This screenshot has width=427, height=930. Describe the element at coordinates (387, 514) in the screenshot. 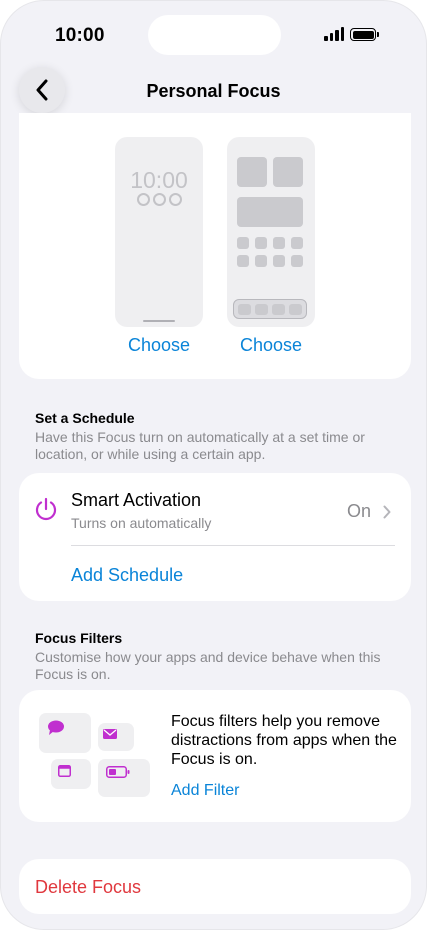

I see `chevron-right-icon` at that location.